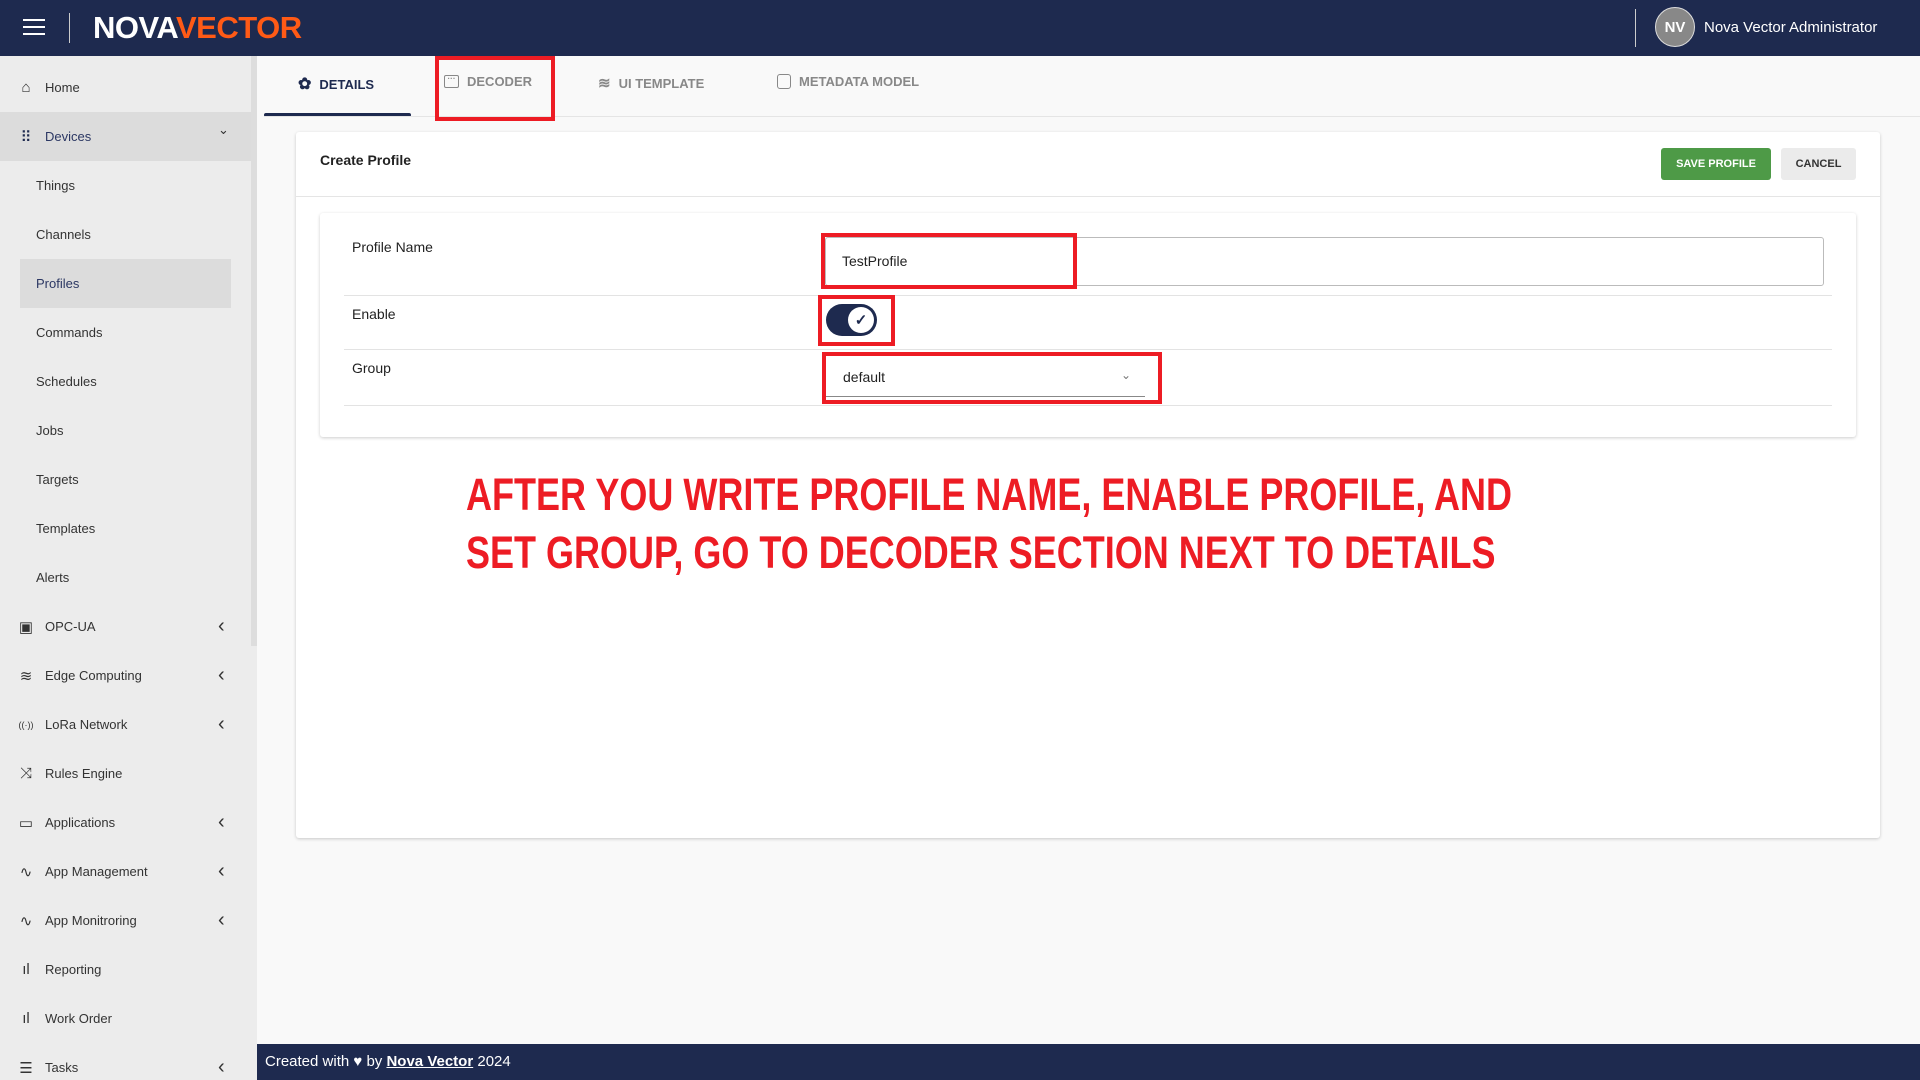  Describe the element at coordinates (374, 314) in the screenshot. I see `enable-label: Enable` at that location.